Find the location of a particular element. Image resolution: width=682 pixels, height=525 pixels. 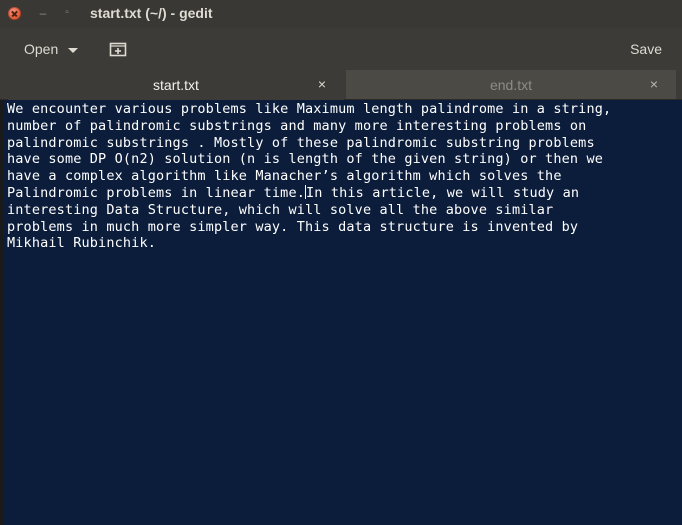

tab-start-txt: start.txt × is located at coordinates (176, 85).